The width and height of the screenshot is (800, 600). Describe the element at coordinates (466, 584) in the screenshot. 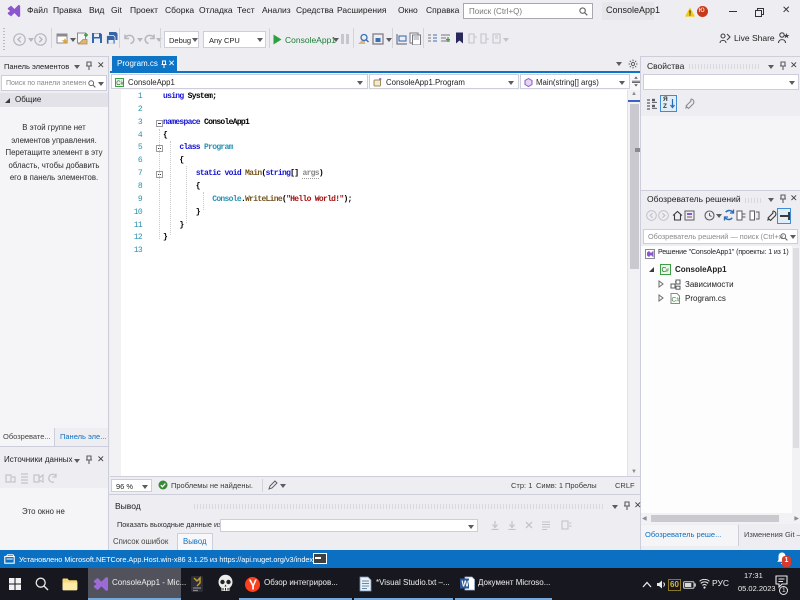

I see `svg-text: W` at that location.